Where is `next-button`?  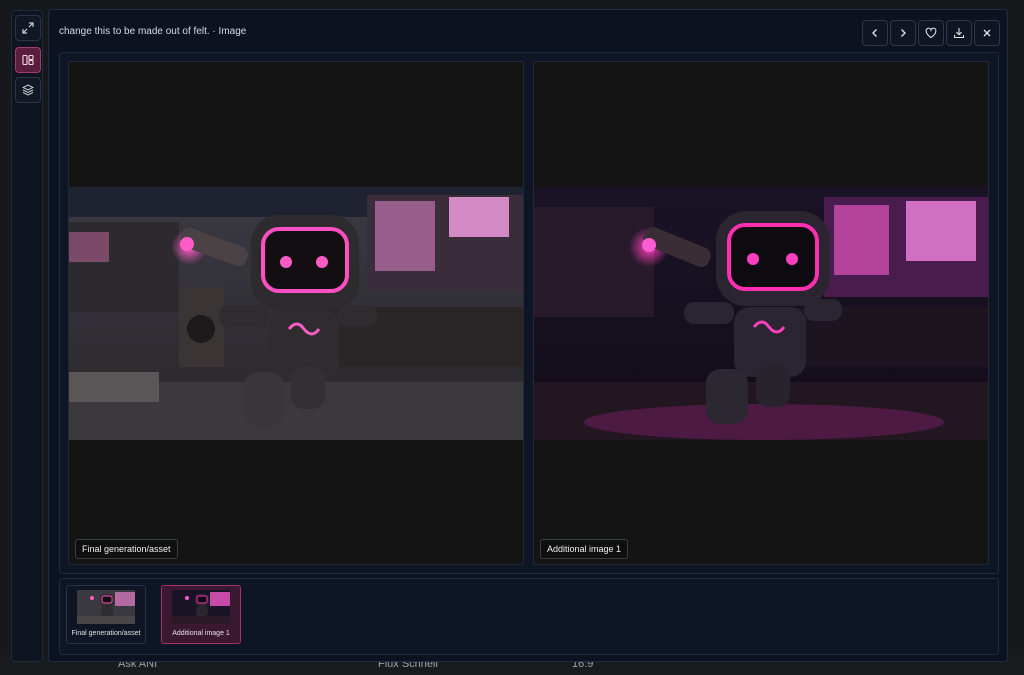
next-button is located at coordinates (903, 33).